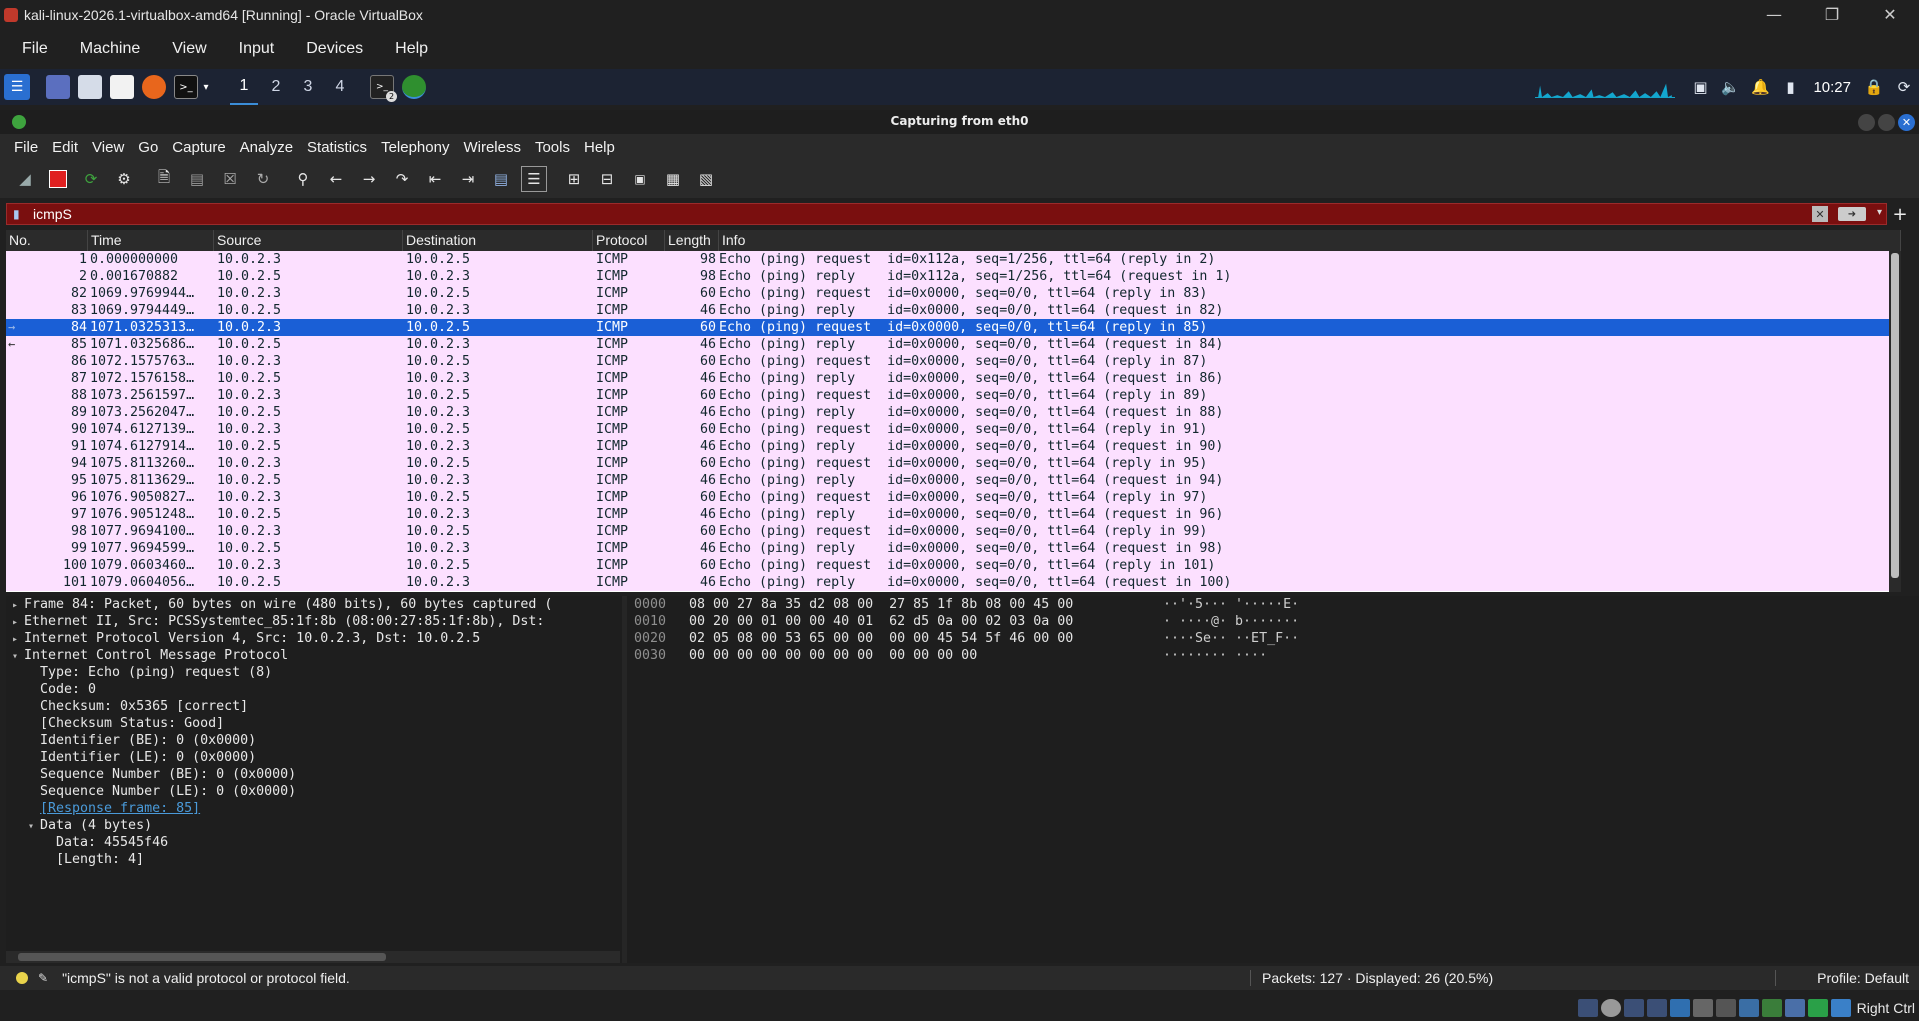 The image size is (1919, 1021). Describe the element at coordinates (314, 706) in the screenshot. I see `detail-tree-item: Checksum: 0x5365 [correct]` at that location.